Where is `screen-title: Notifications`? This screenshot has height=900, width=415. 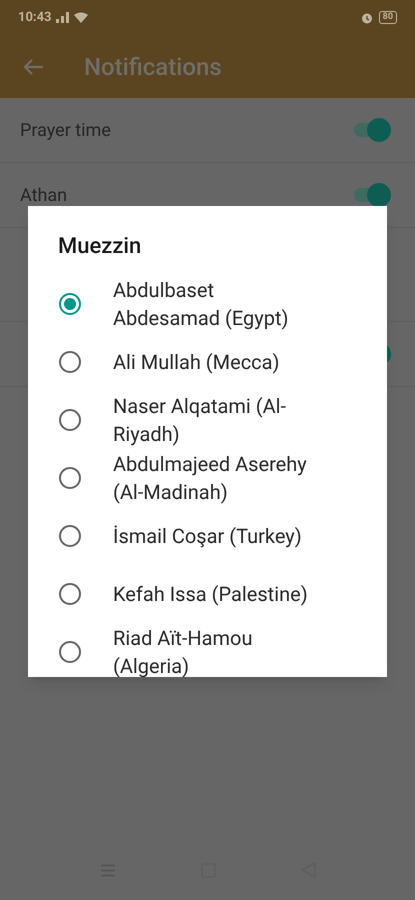 screen-title: Notifications is located at coordinates (153, 67).